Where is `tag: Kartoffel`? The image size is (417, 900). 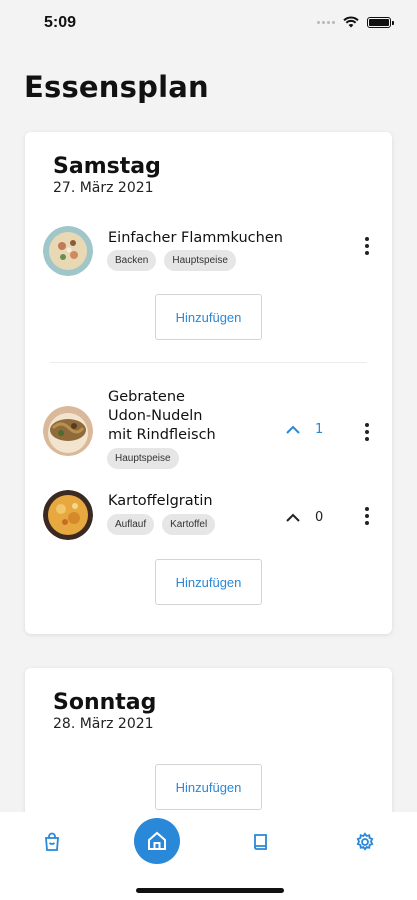
tag: Kartoffel is located at coordinates (189, 524).